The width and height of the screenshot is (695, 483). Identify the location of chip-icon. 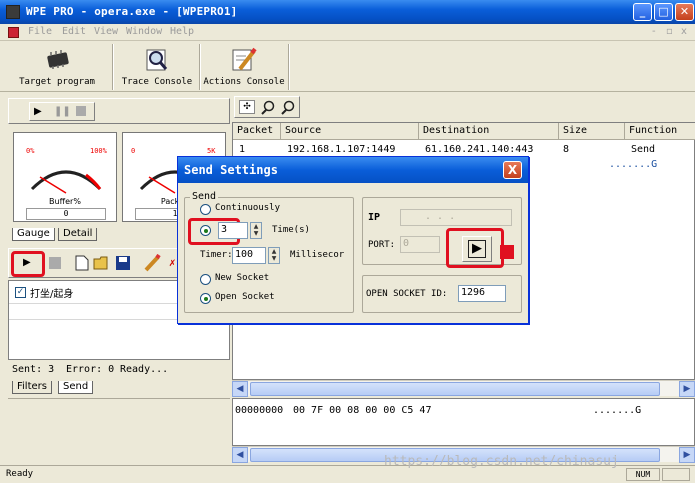
(58, 59).